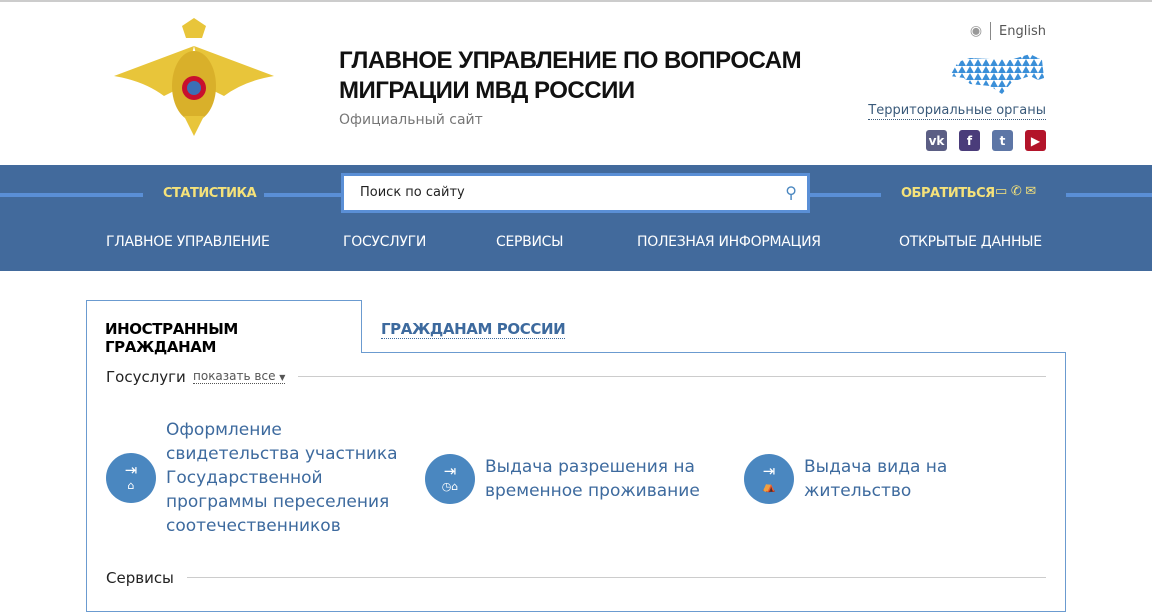 This screenshot has width=1152, height=612. What do you see at coordinates (590, 467) in the screenshot?
I see `text-line: Выдача разрешения на` at bounding box center [590, 467].